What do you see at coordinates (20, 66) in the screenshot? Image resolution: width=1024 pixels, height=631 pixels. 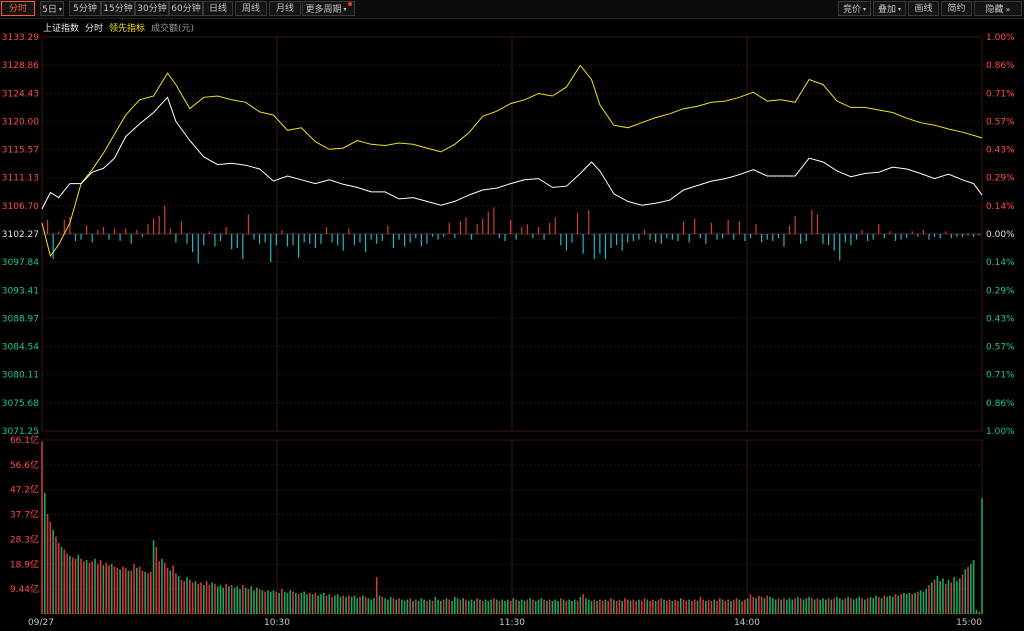 I see `price-tick-label: 3128.86` at bounding box center [20, 66].